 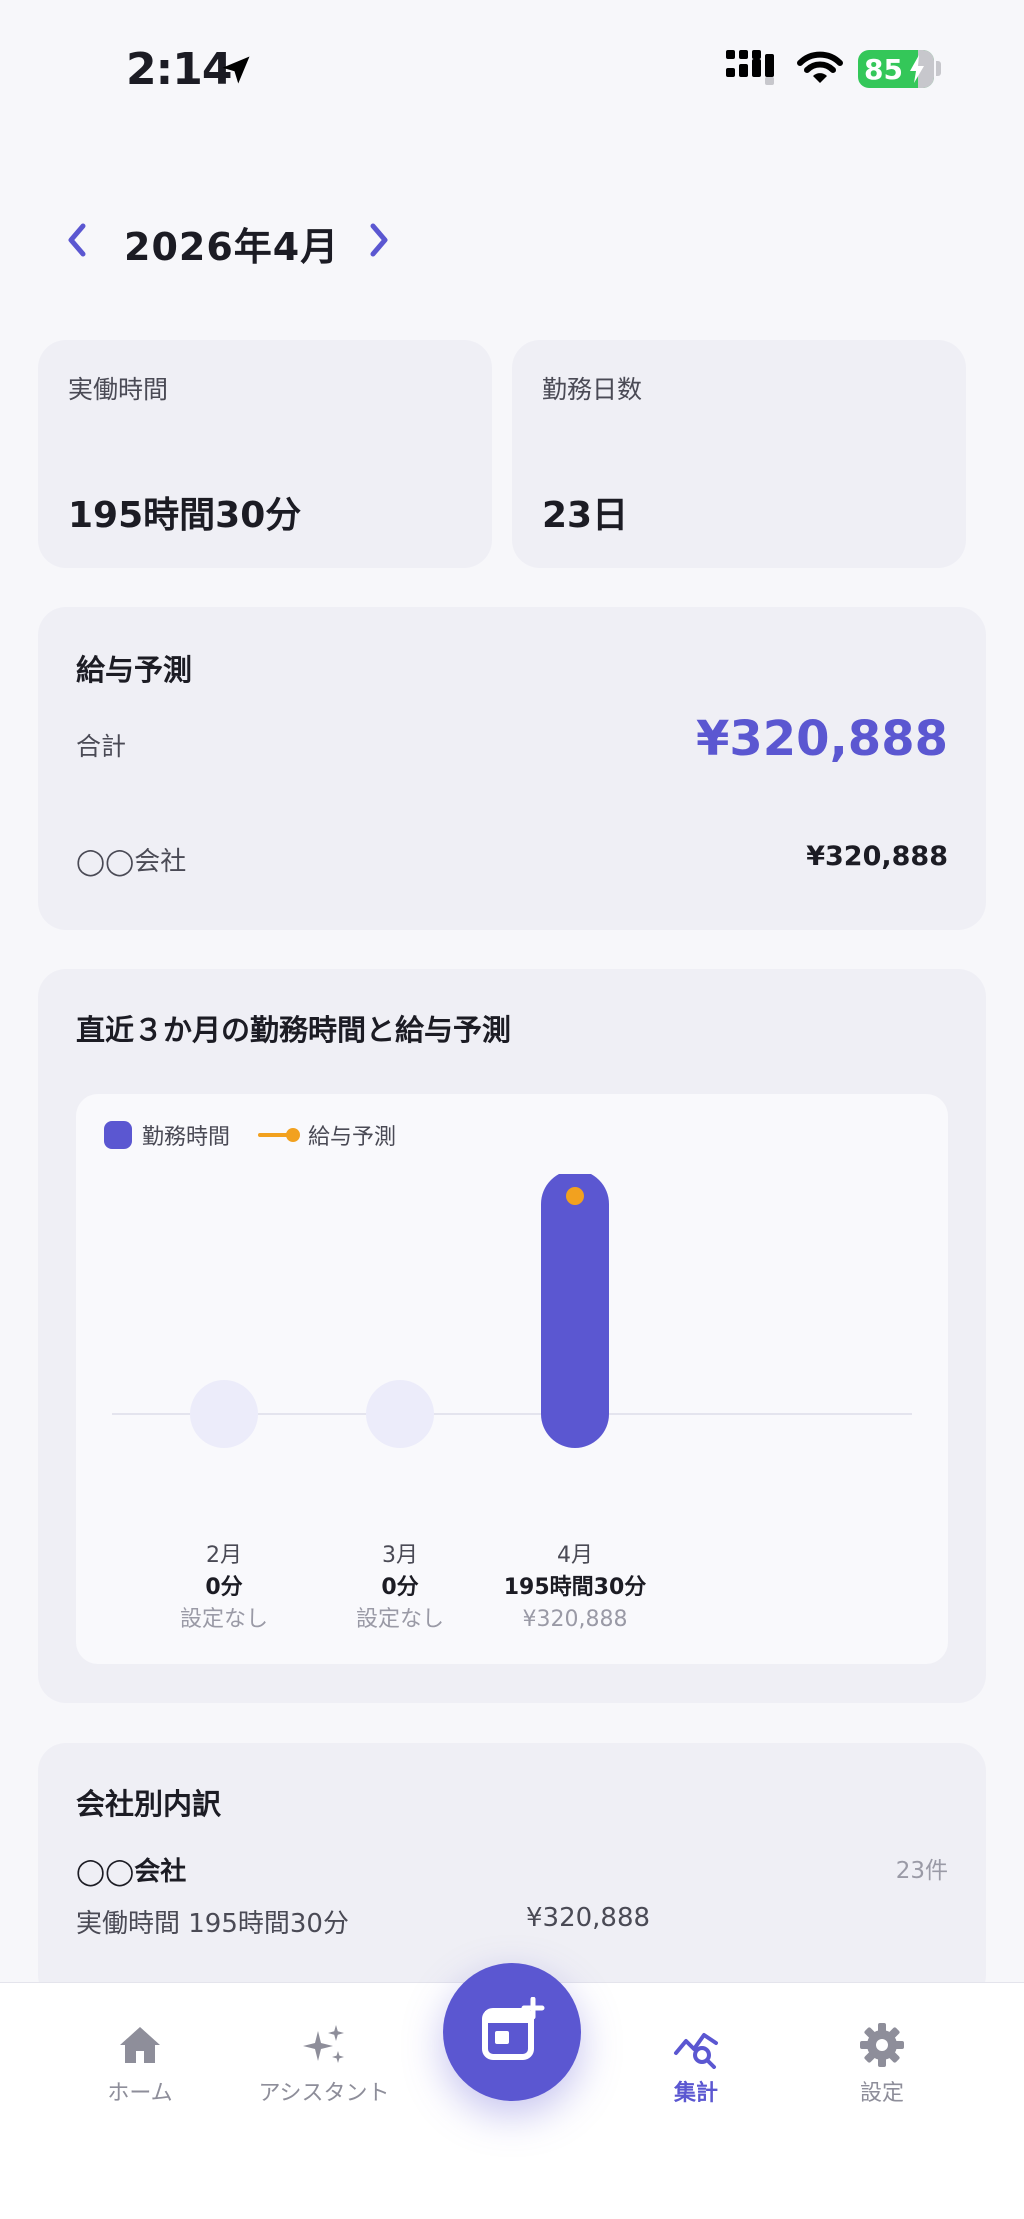 What do you see at coordinates (883, 69) in the screenshot?
I see `battery-level: 85` at bounding box center [883, 69].